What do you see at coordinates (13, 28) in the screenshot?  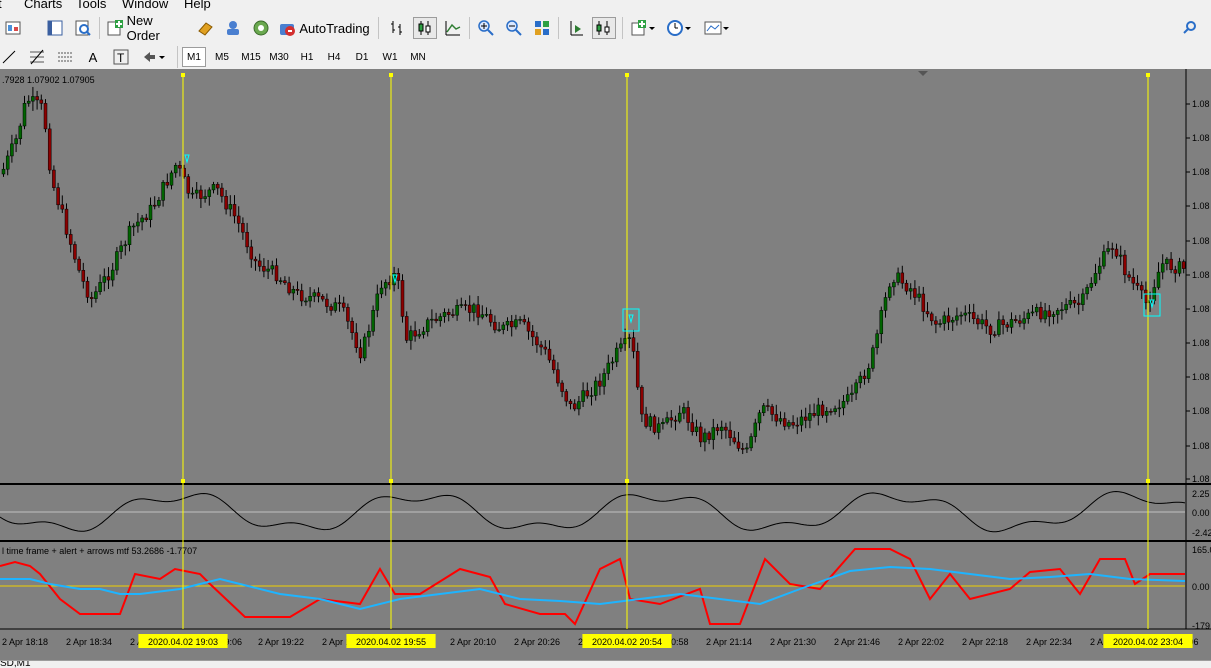 I see `profiles-icon` at bounding box center [13, 28].